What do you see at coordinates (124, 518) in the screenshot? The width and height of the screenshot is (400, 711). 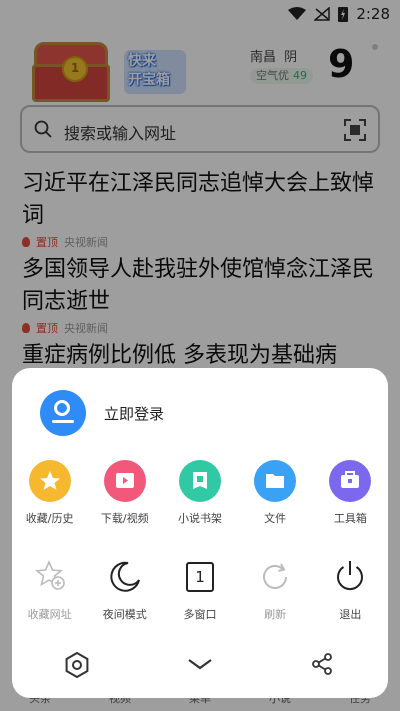 I see `downloads-video-label: 下载/视频` at bounding box center [124, 518].